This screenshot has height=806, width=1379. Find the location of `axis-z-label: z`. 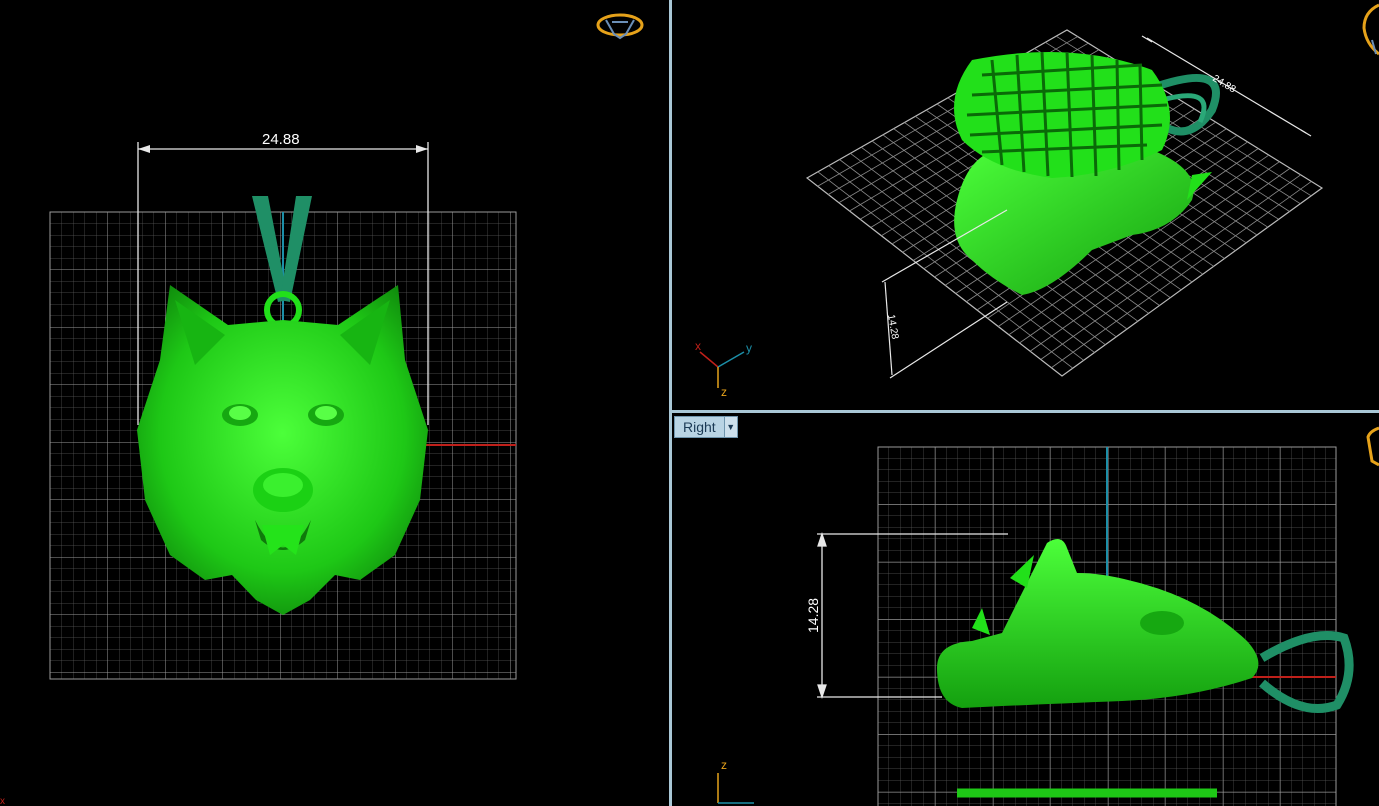

axis-z-label: z is located at coordinates (724, 392).